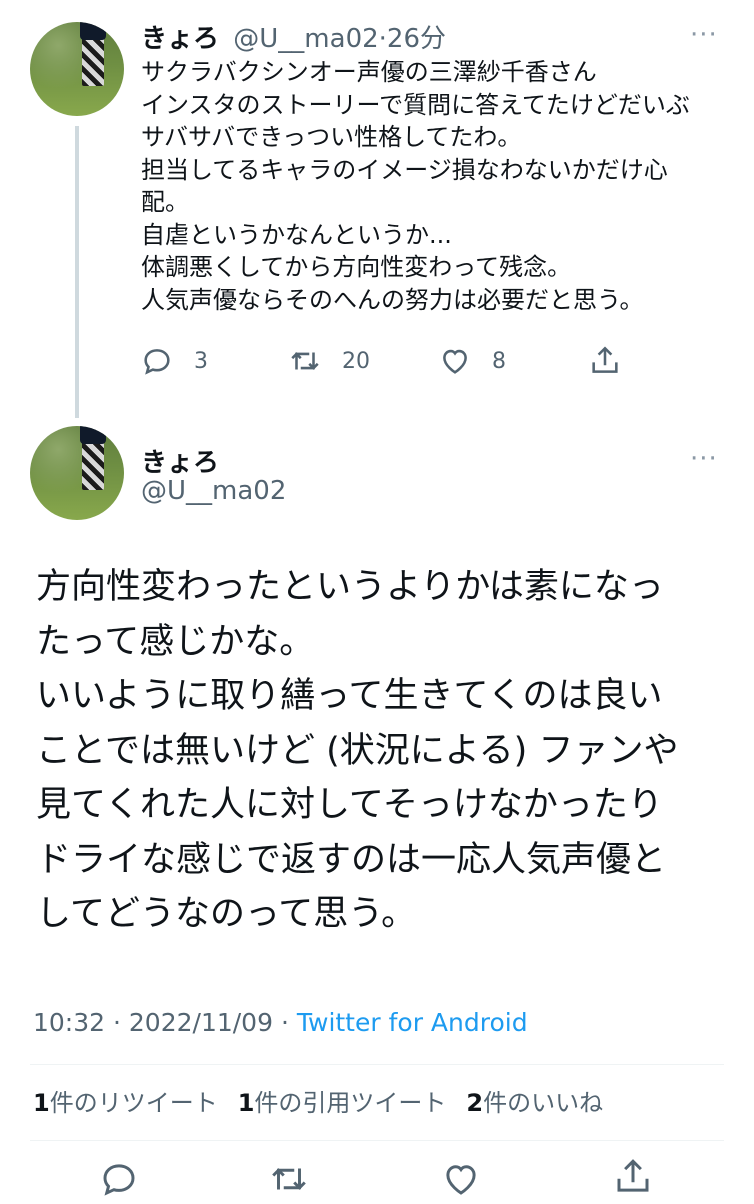 The height and width of the screenshot is (1204, 754). What do you see at coordinates (41, 1103) in the screenshot?
I see `retweets-number: 1` at bounding box center [41, 1103].